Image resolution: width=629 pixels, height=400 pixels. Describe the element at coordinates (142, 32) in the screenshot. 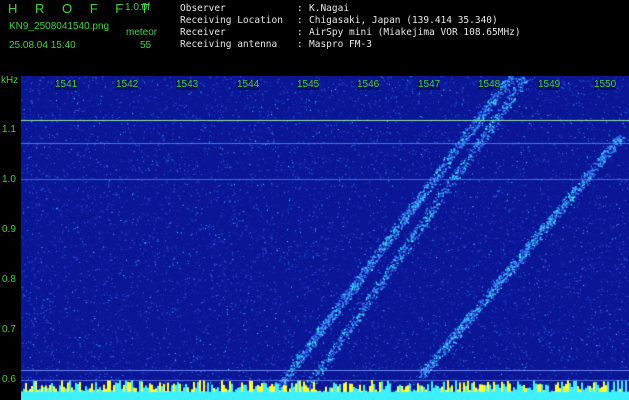

I see `mode-label: meteor` at that location.